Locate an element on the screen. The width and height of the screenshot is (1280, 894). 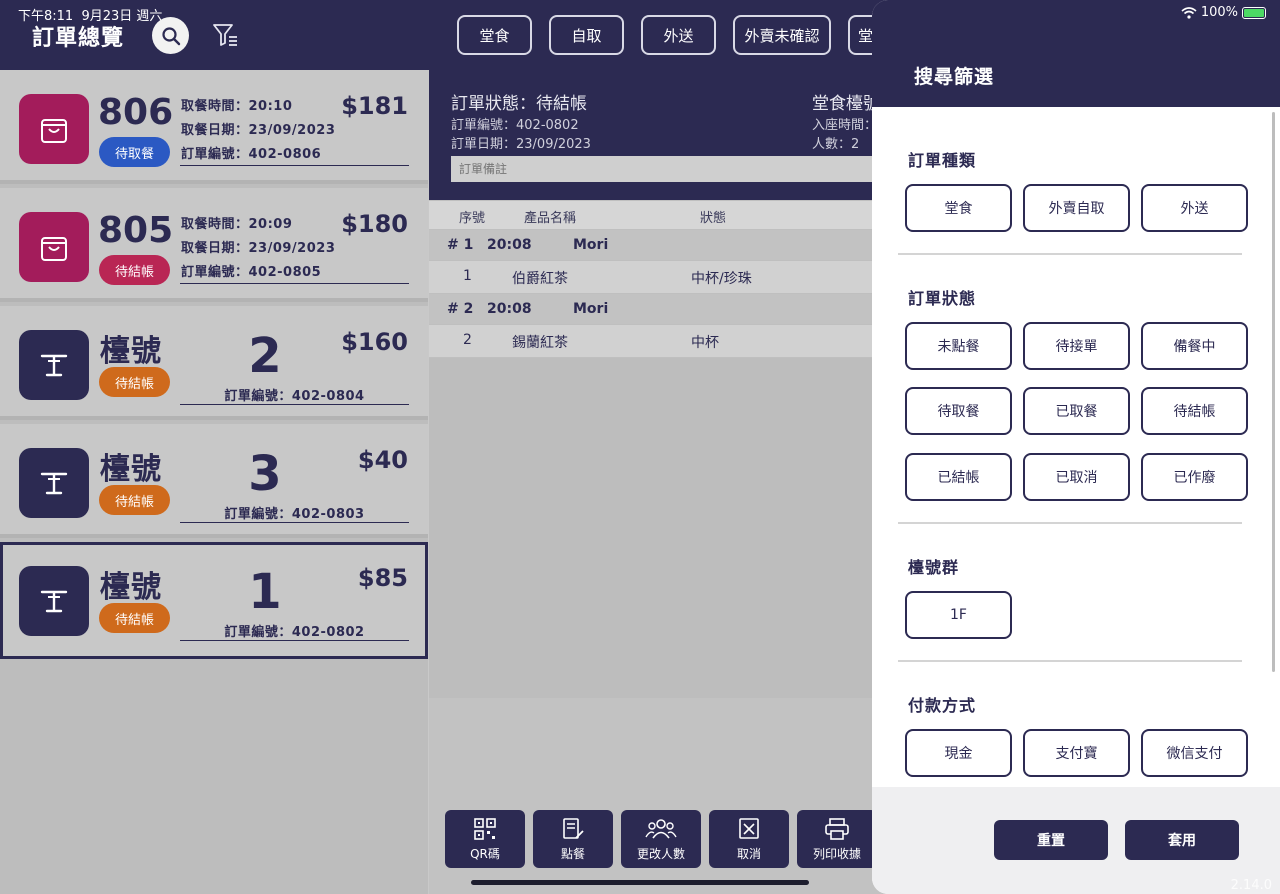
order-no: 訂單編號：402-0804 is located at coordinates (294, 396).